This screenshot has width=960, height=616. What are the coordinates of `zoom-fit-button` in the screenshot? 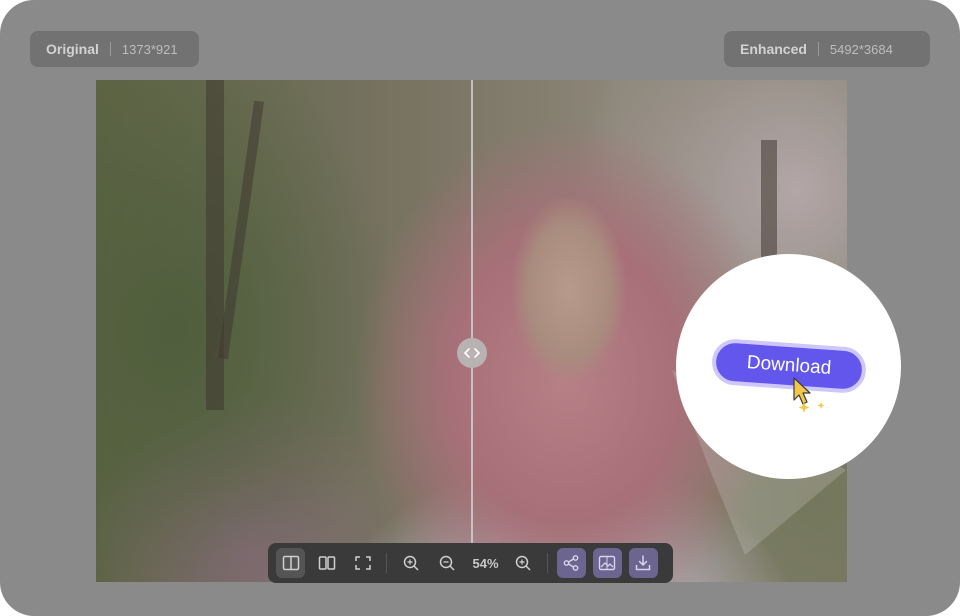 It's located at (410, 563).